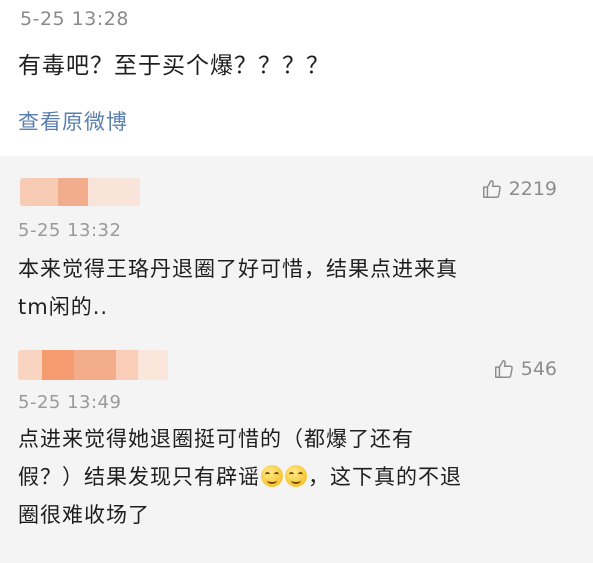  What do you see at coordinates (63, 307) in the screenshot?
I see `comment-line: tm闲的..` at bounding box center [63, 307].